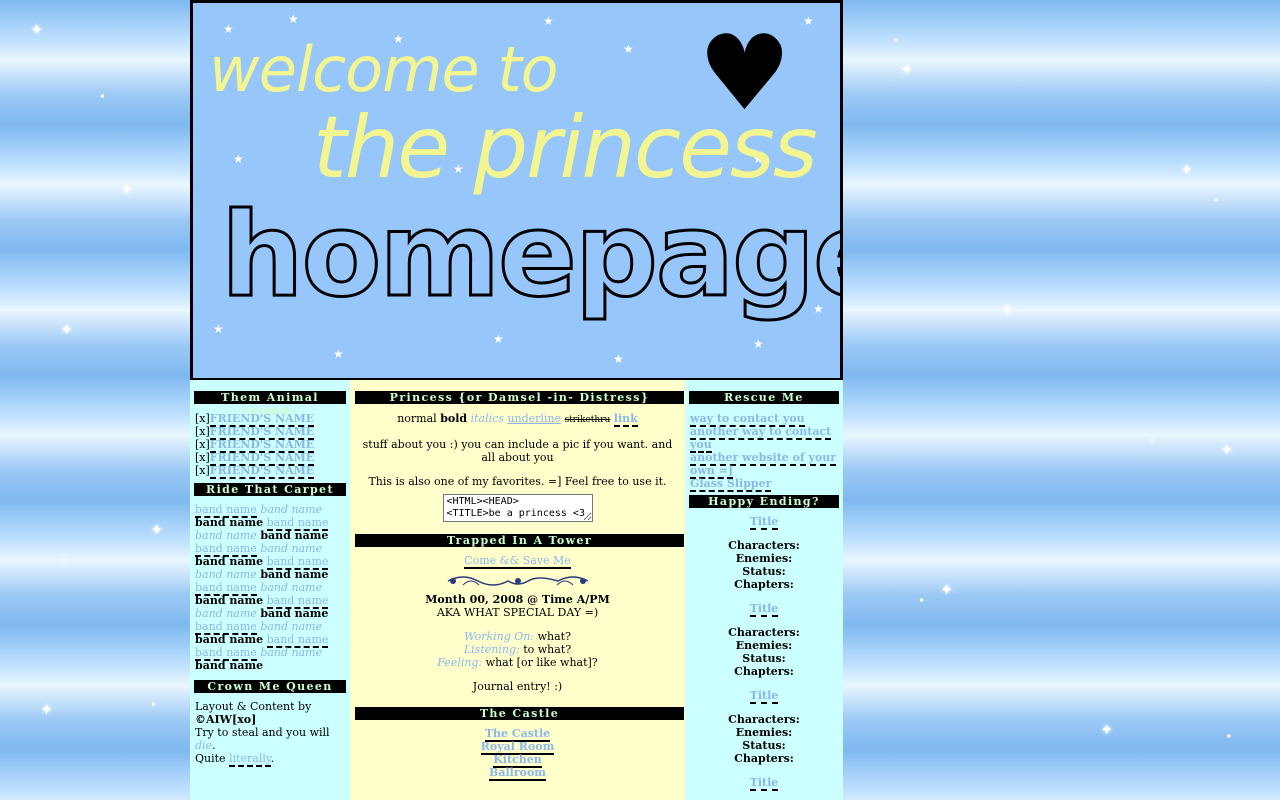  What do you see at coordinates (517, 747) in the screenshot?
I see `nav-item: Royal Room` at bounding box center [517, 747].